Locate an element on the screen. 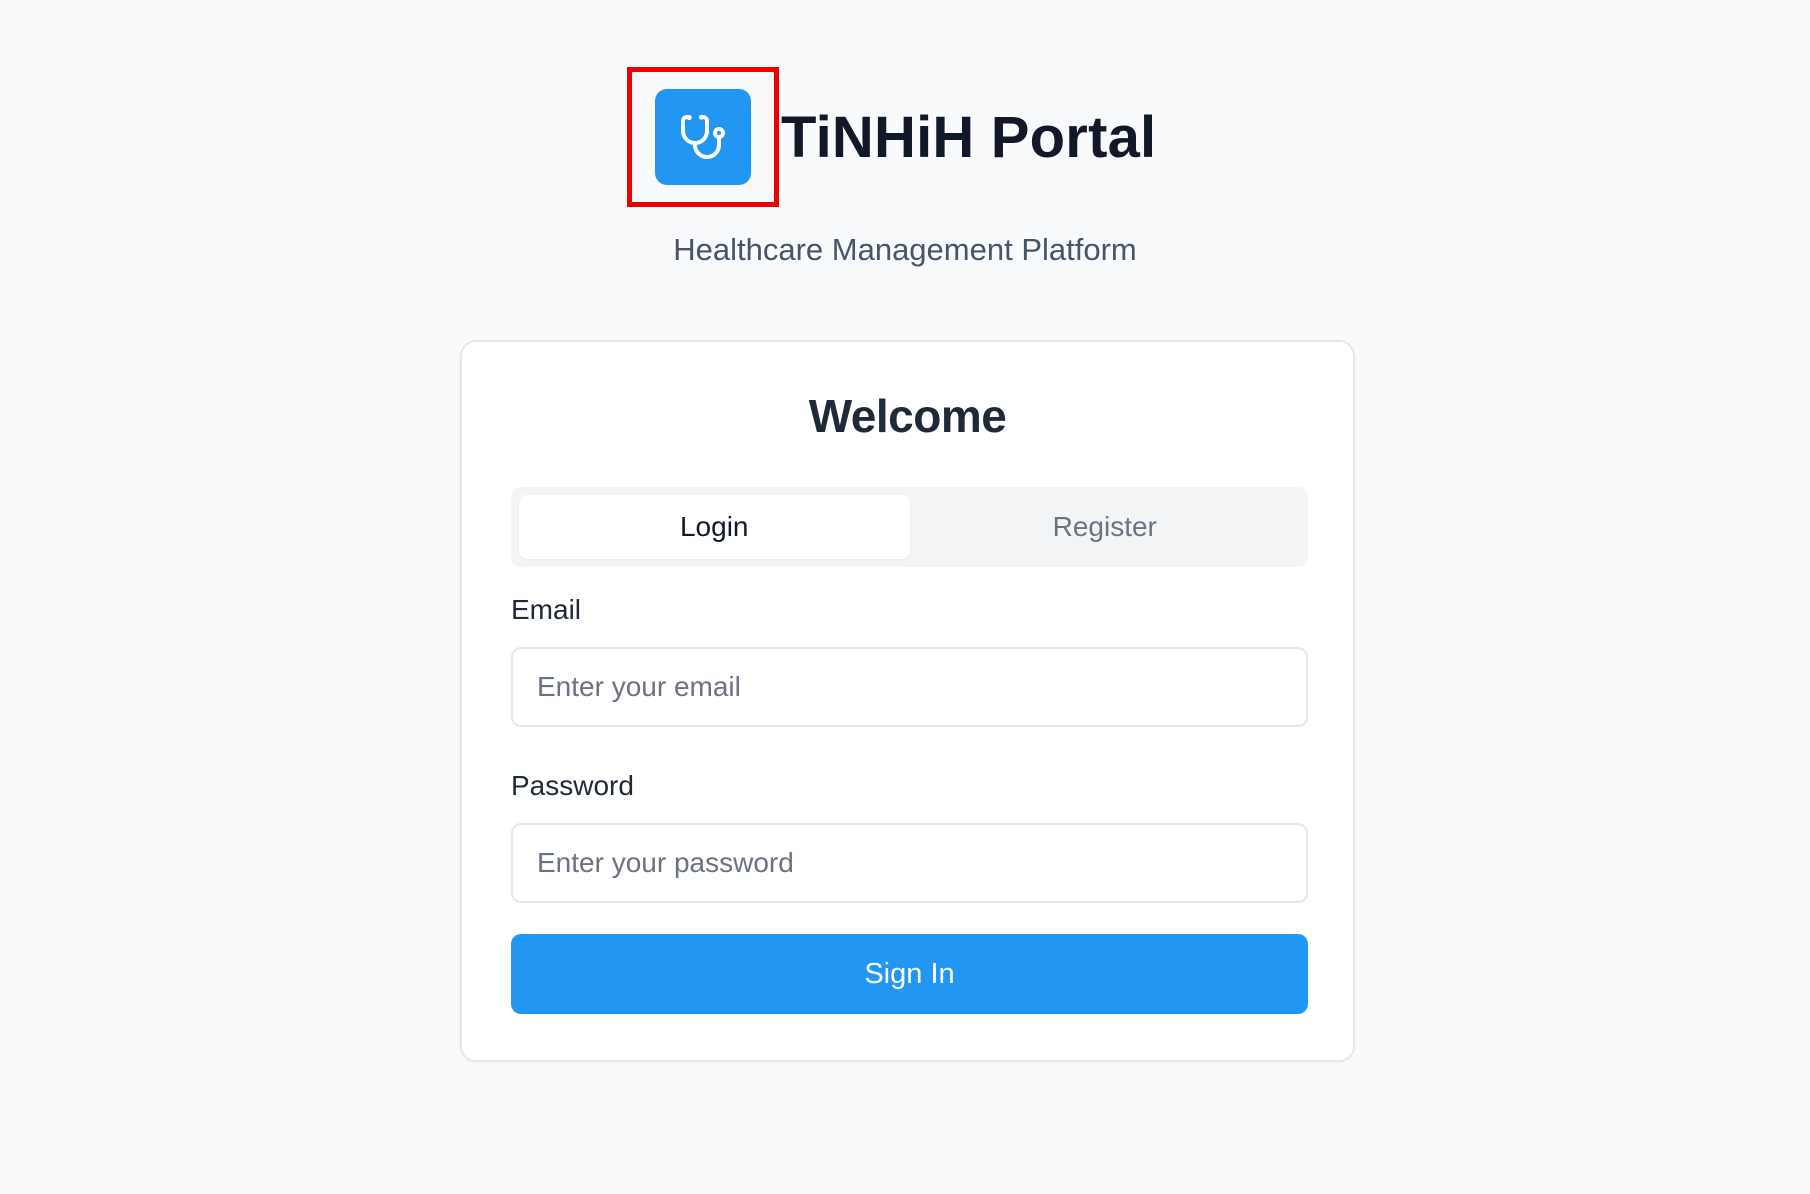 This screenshot has height=1194, width=1810. password-field is located at coordinates (909, 863).